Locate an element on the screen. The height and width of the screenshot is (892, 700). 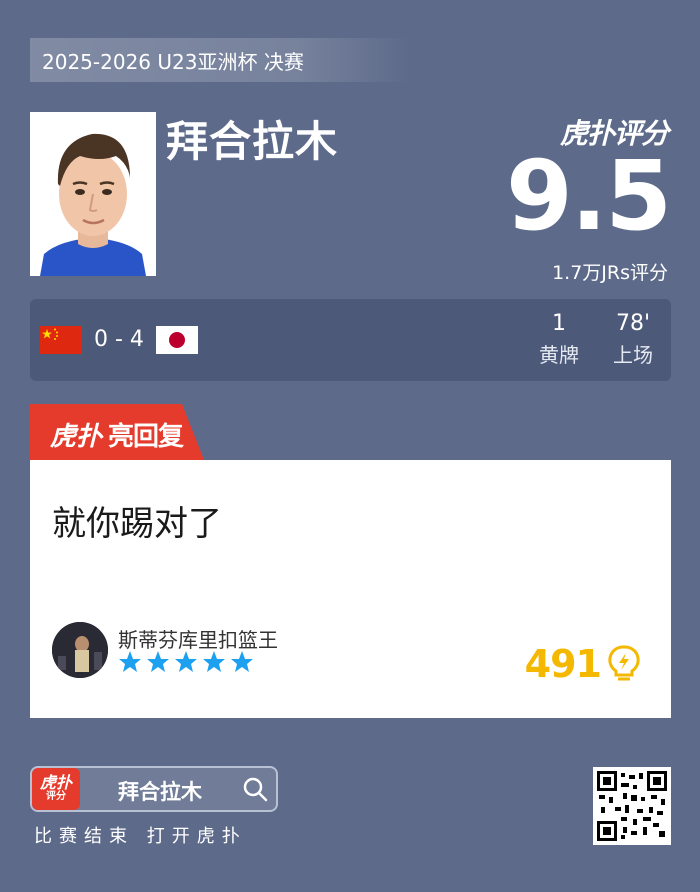
user-rating-stars is located at coordinates (186, 662).